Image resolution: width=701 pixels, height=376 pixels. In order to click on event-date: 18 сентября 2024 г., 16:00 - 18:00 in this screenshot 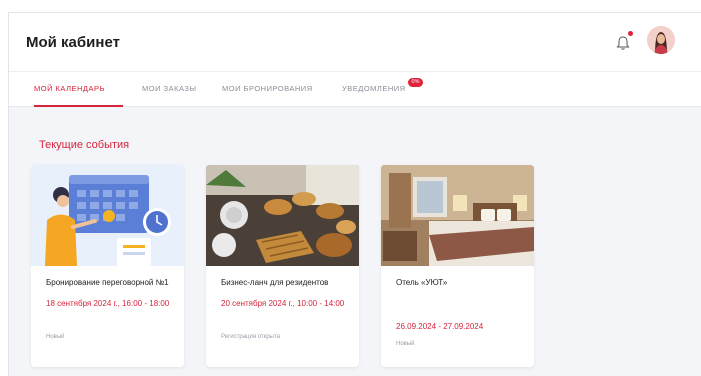, I will do `click(108, 303)`.